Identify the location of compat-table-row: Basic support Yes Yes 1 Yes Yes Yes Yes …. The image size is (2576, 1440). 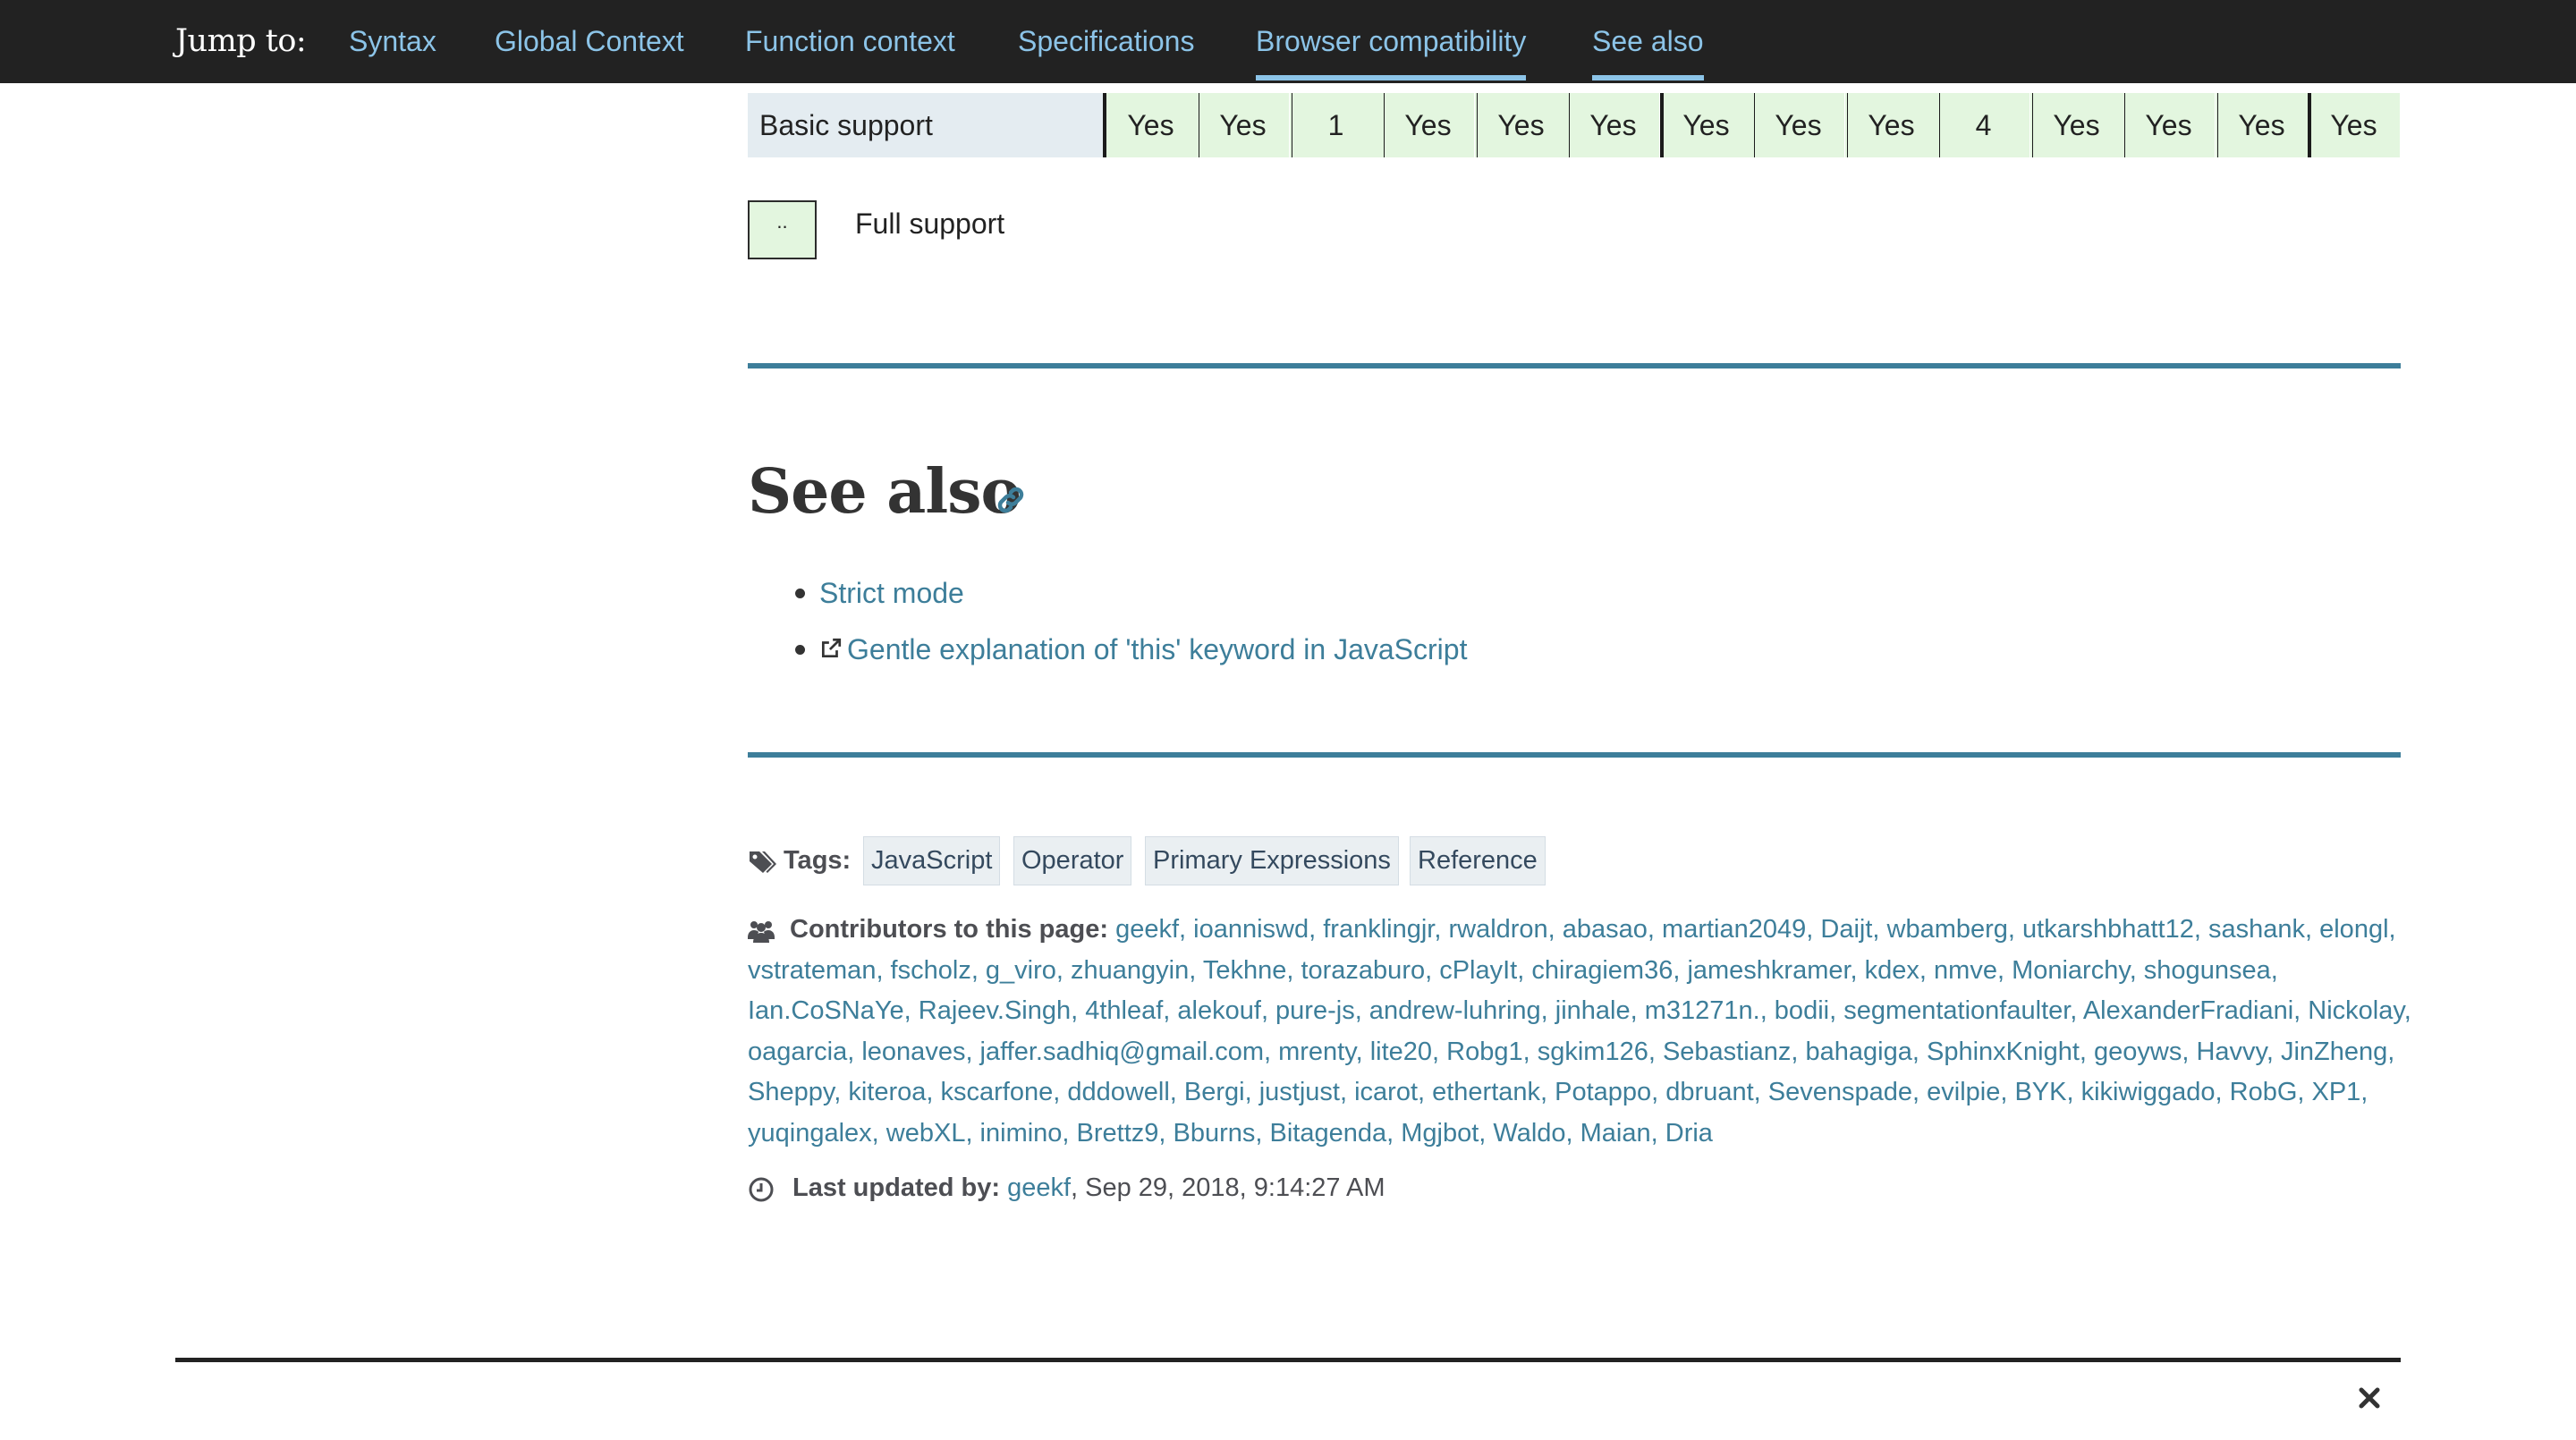
(1574, 125).